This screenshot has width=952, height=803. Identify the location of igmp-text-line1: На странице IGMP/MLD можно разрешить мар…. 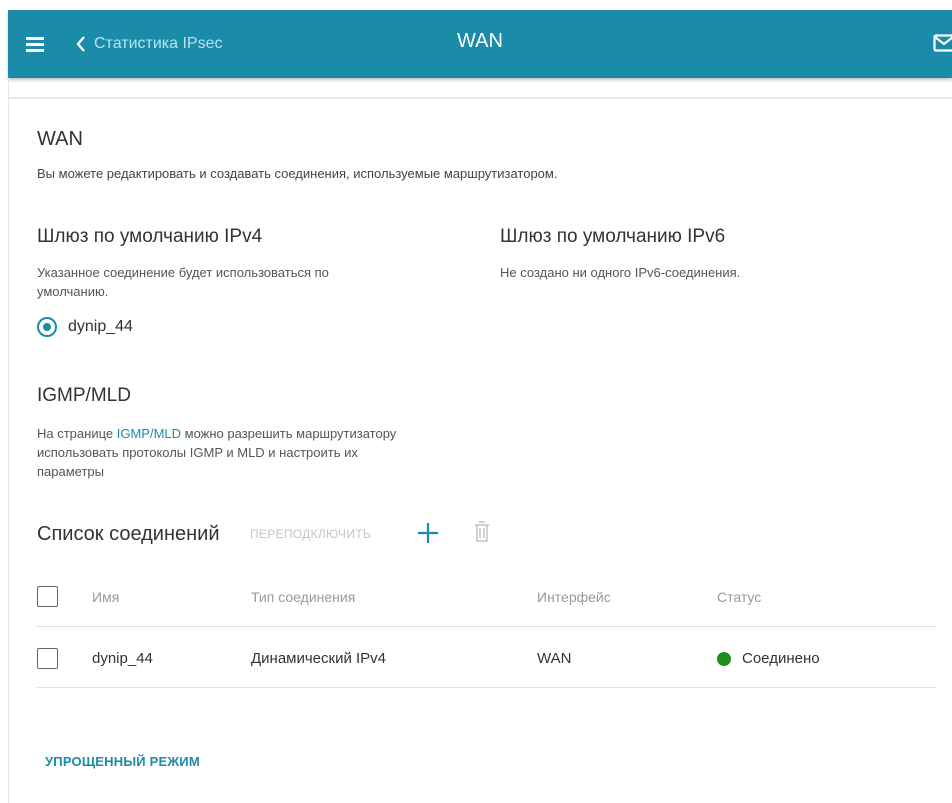
(216, 433).